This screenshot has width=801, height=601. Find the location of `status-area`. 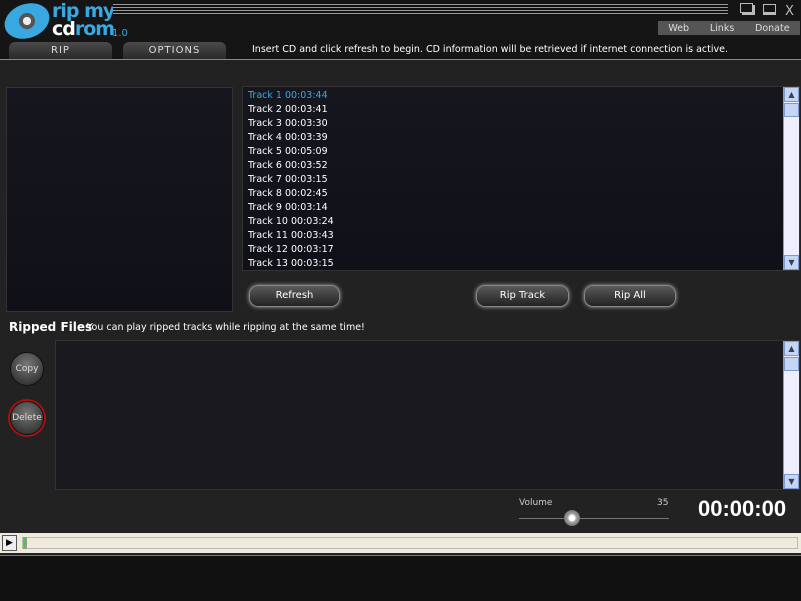

status-area is located at coordinates (400, 578).